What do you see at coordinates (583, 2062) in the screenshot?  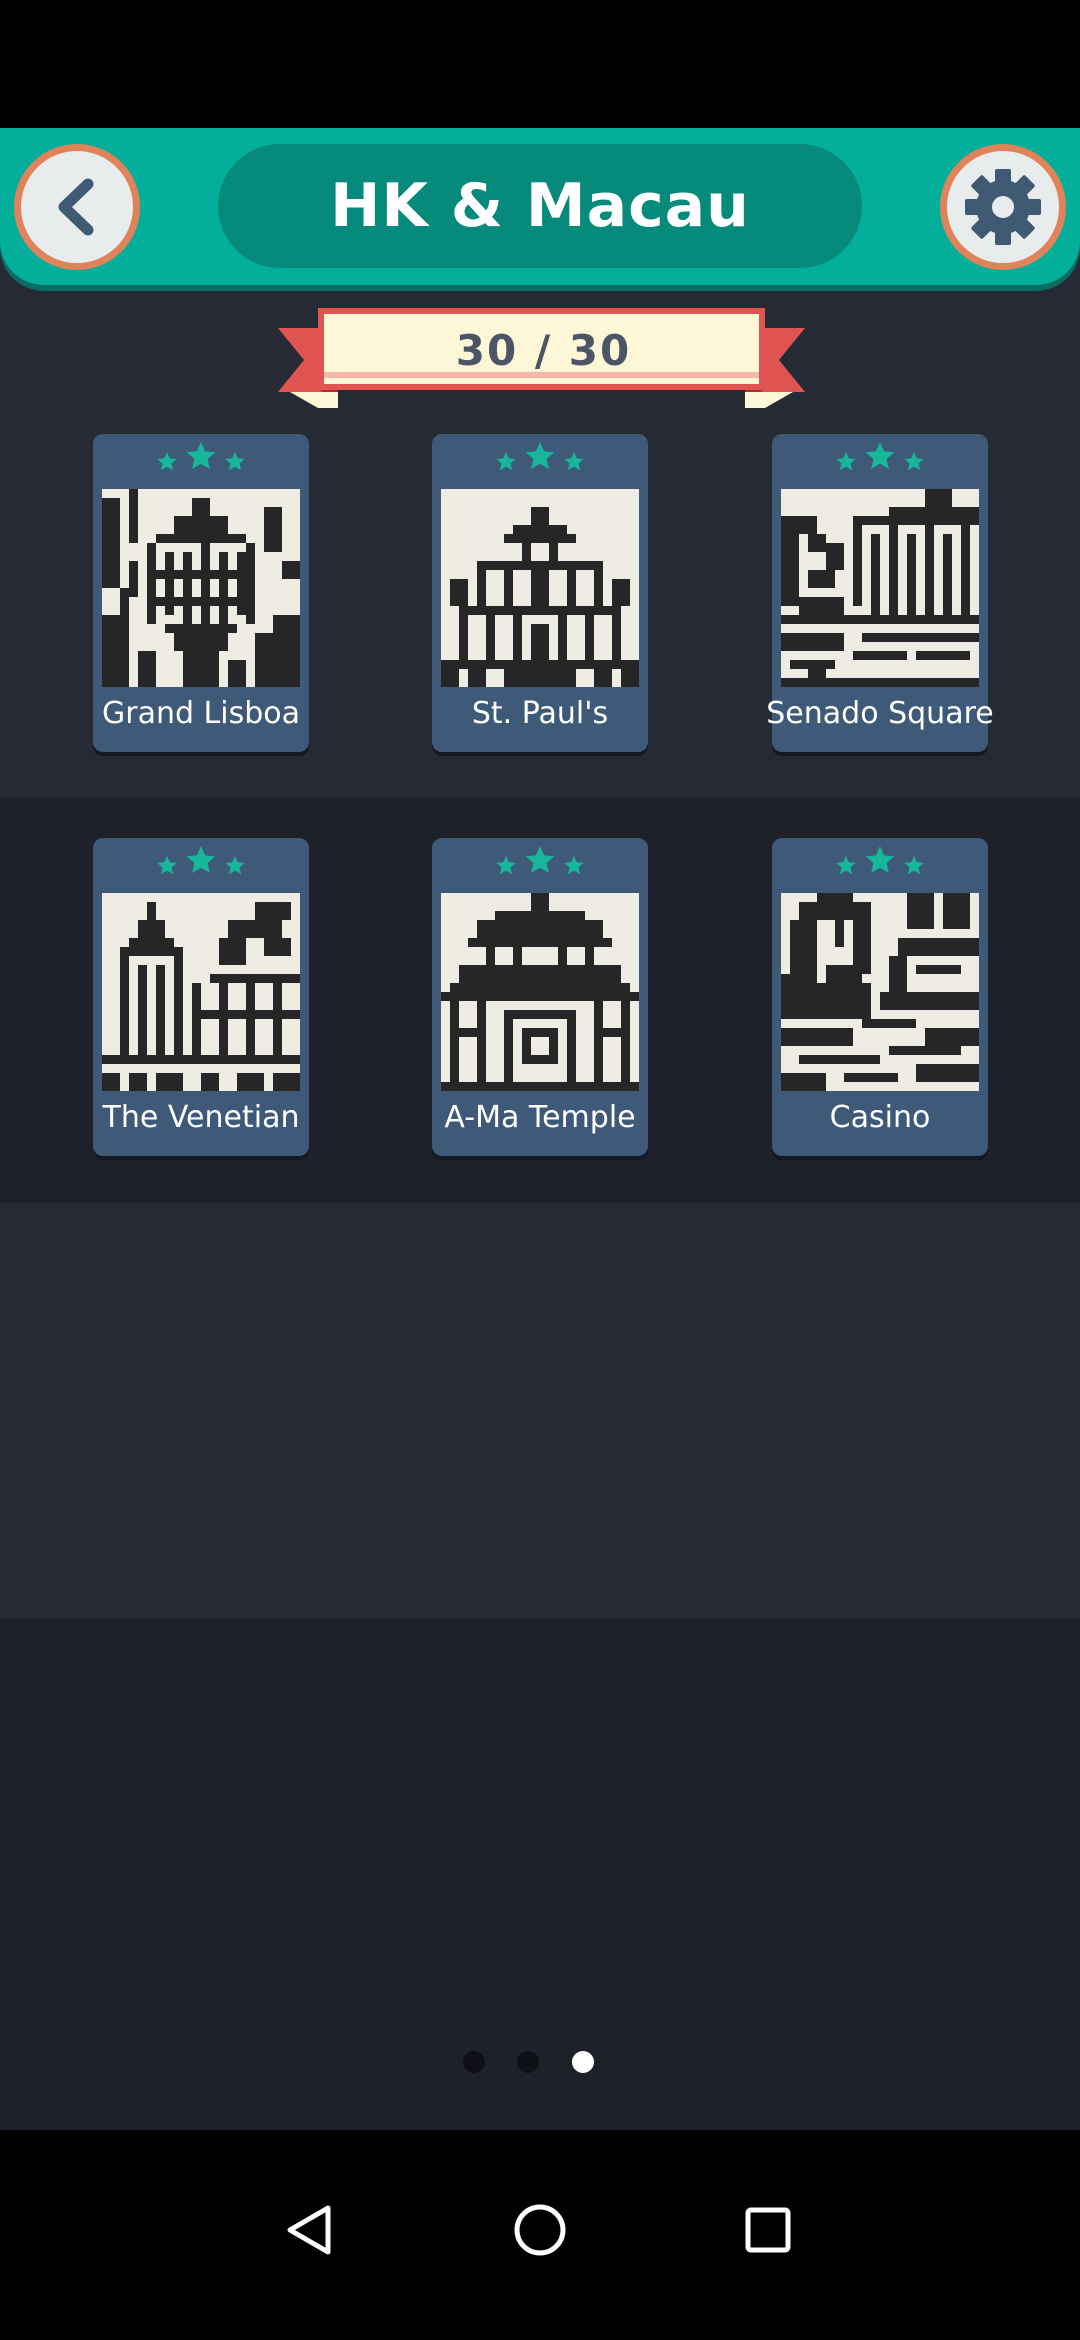 I see `page-dot-active` at bounding box center [583, 2062].